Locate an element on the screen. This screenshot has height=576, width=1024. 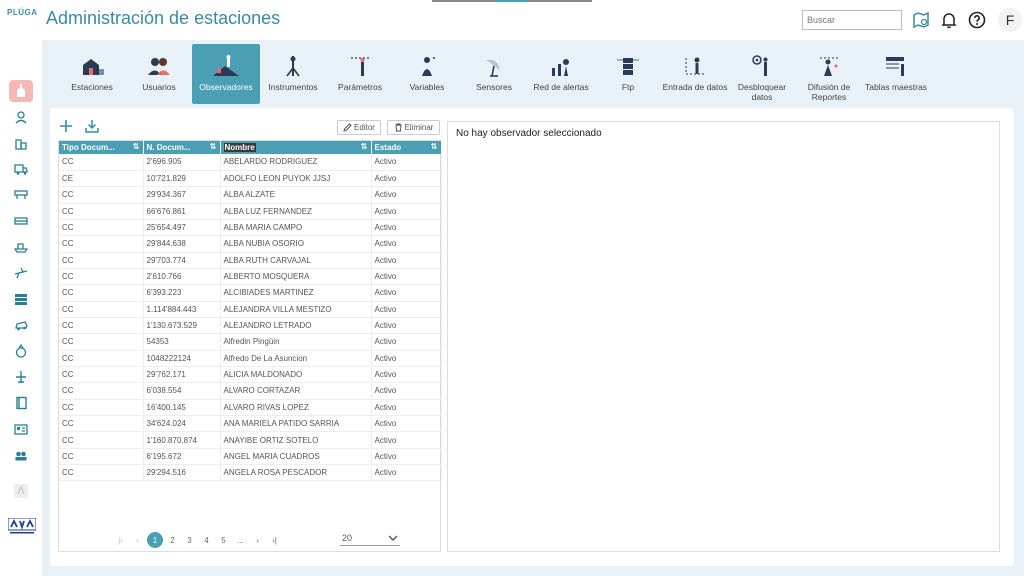
table-row: CC 1'130.673.529 ALEJANDRO LETRADO Activo is located at coordinates (250, 326).